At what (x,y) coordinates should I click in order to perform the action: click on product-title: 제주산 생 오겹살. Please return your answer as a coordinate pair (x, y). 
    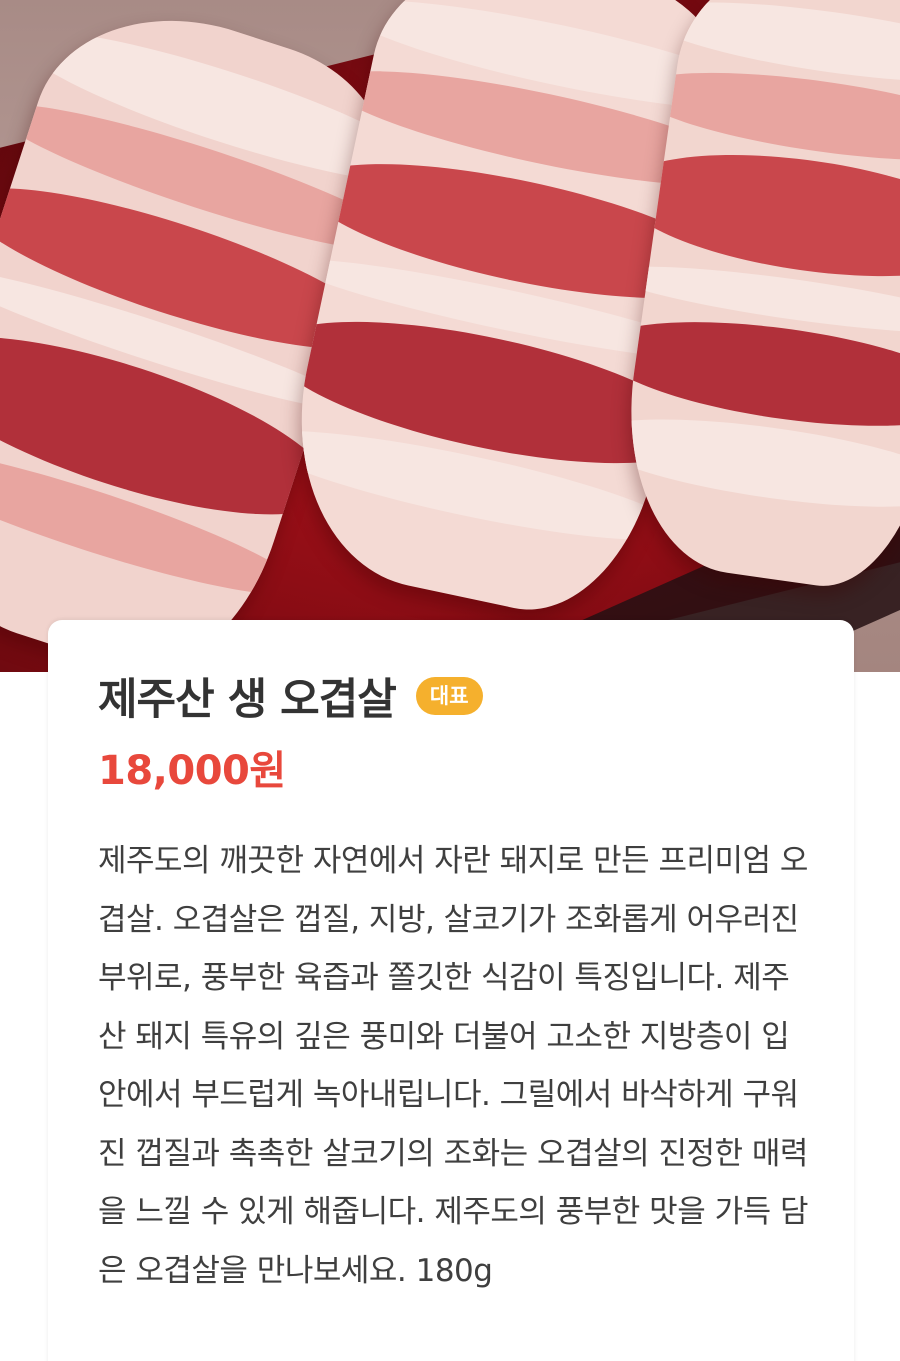
    Looking at the image, I should click on (247, 700).